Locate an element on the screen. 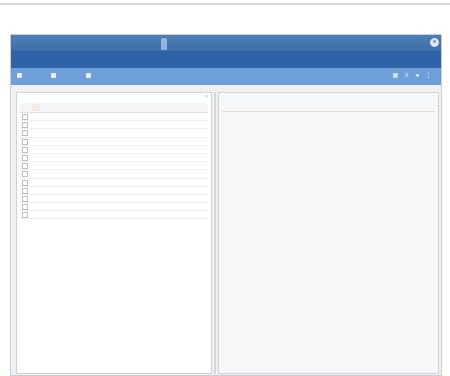 The image size is (450, 376). pin-icon: ● is located at coordinates (417, 76).